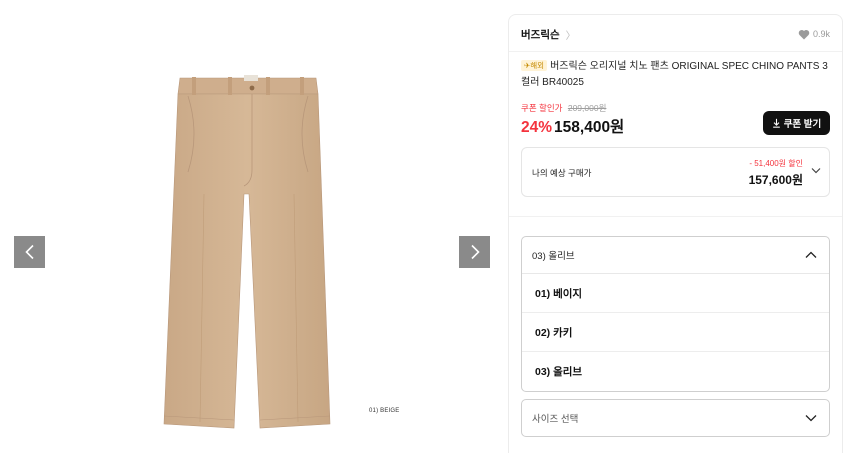 The image size is (850, 453). Describe the element at coordinates (537, 127) in the screenshot. I see `discount-percent: 24%` at that location.